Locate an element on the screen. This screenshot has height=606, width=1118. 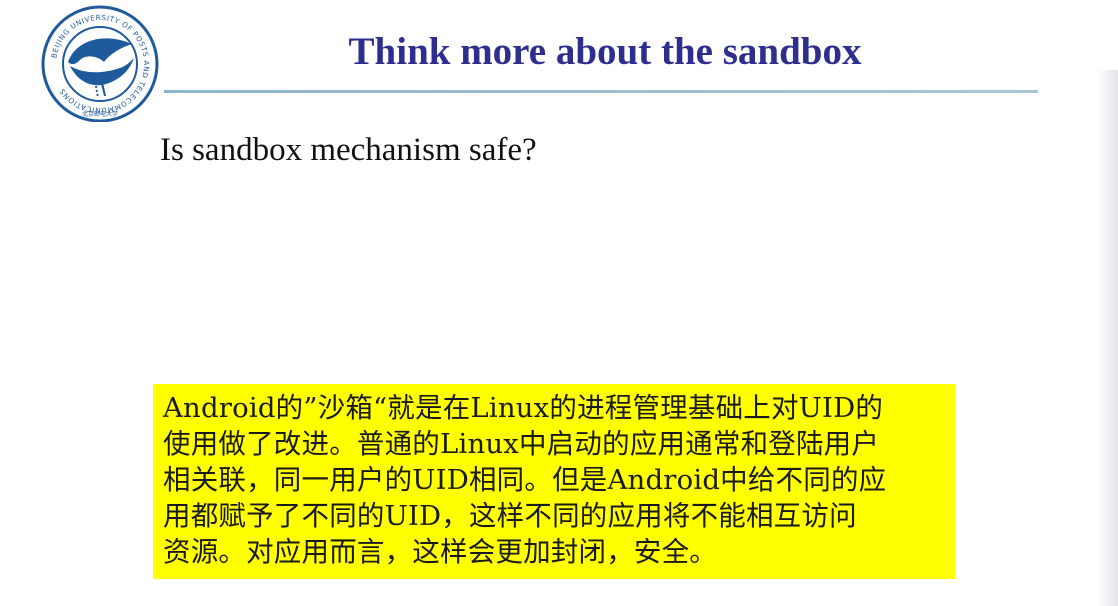
slide-edge-shadow is located at coordinates (1108, 338).